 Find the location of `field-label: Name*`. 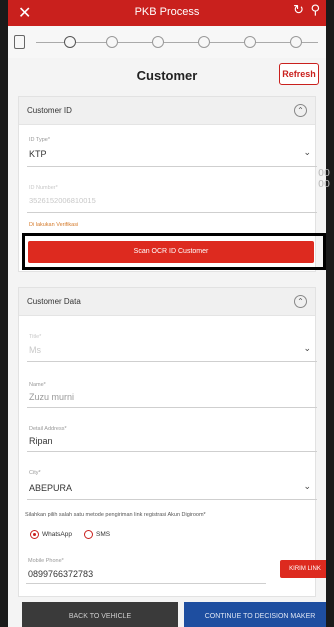

field-label: Name* is located at coordinates (37, 385).